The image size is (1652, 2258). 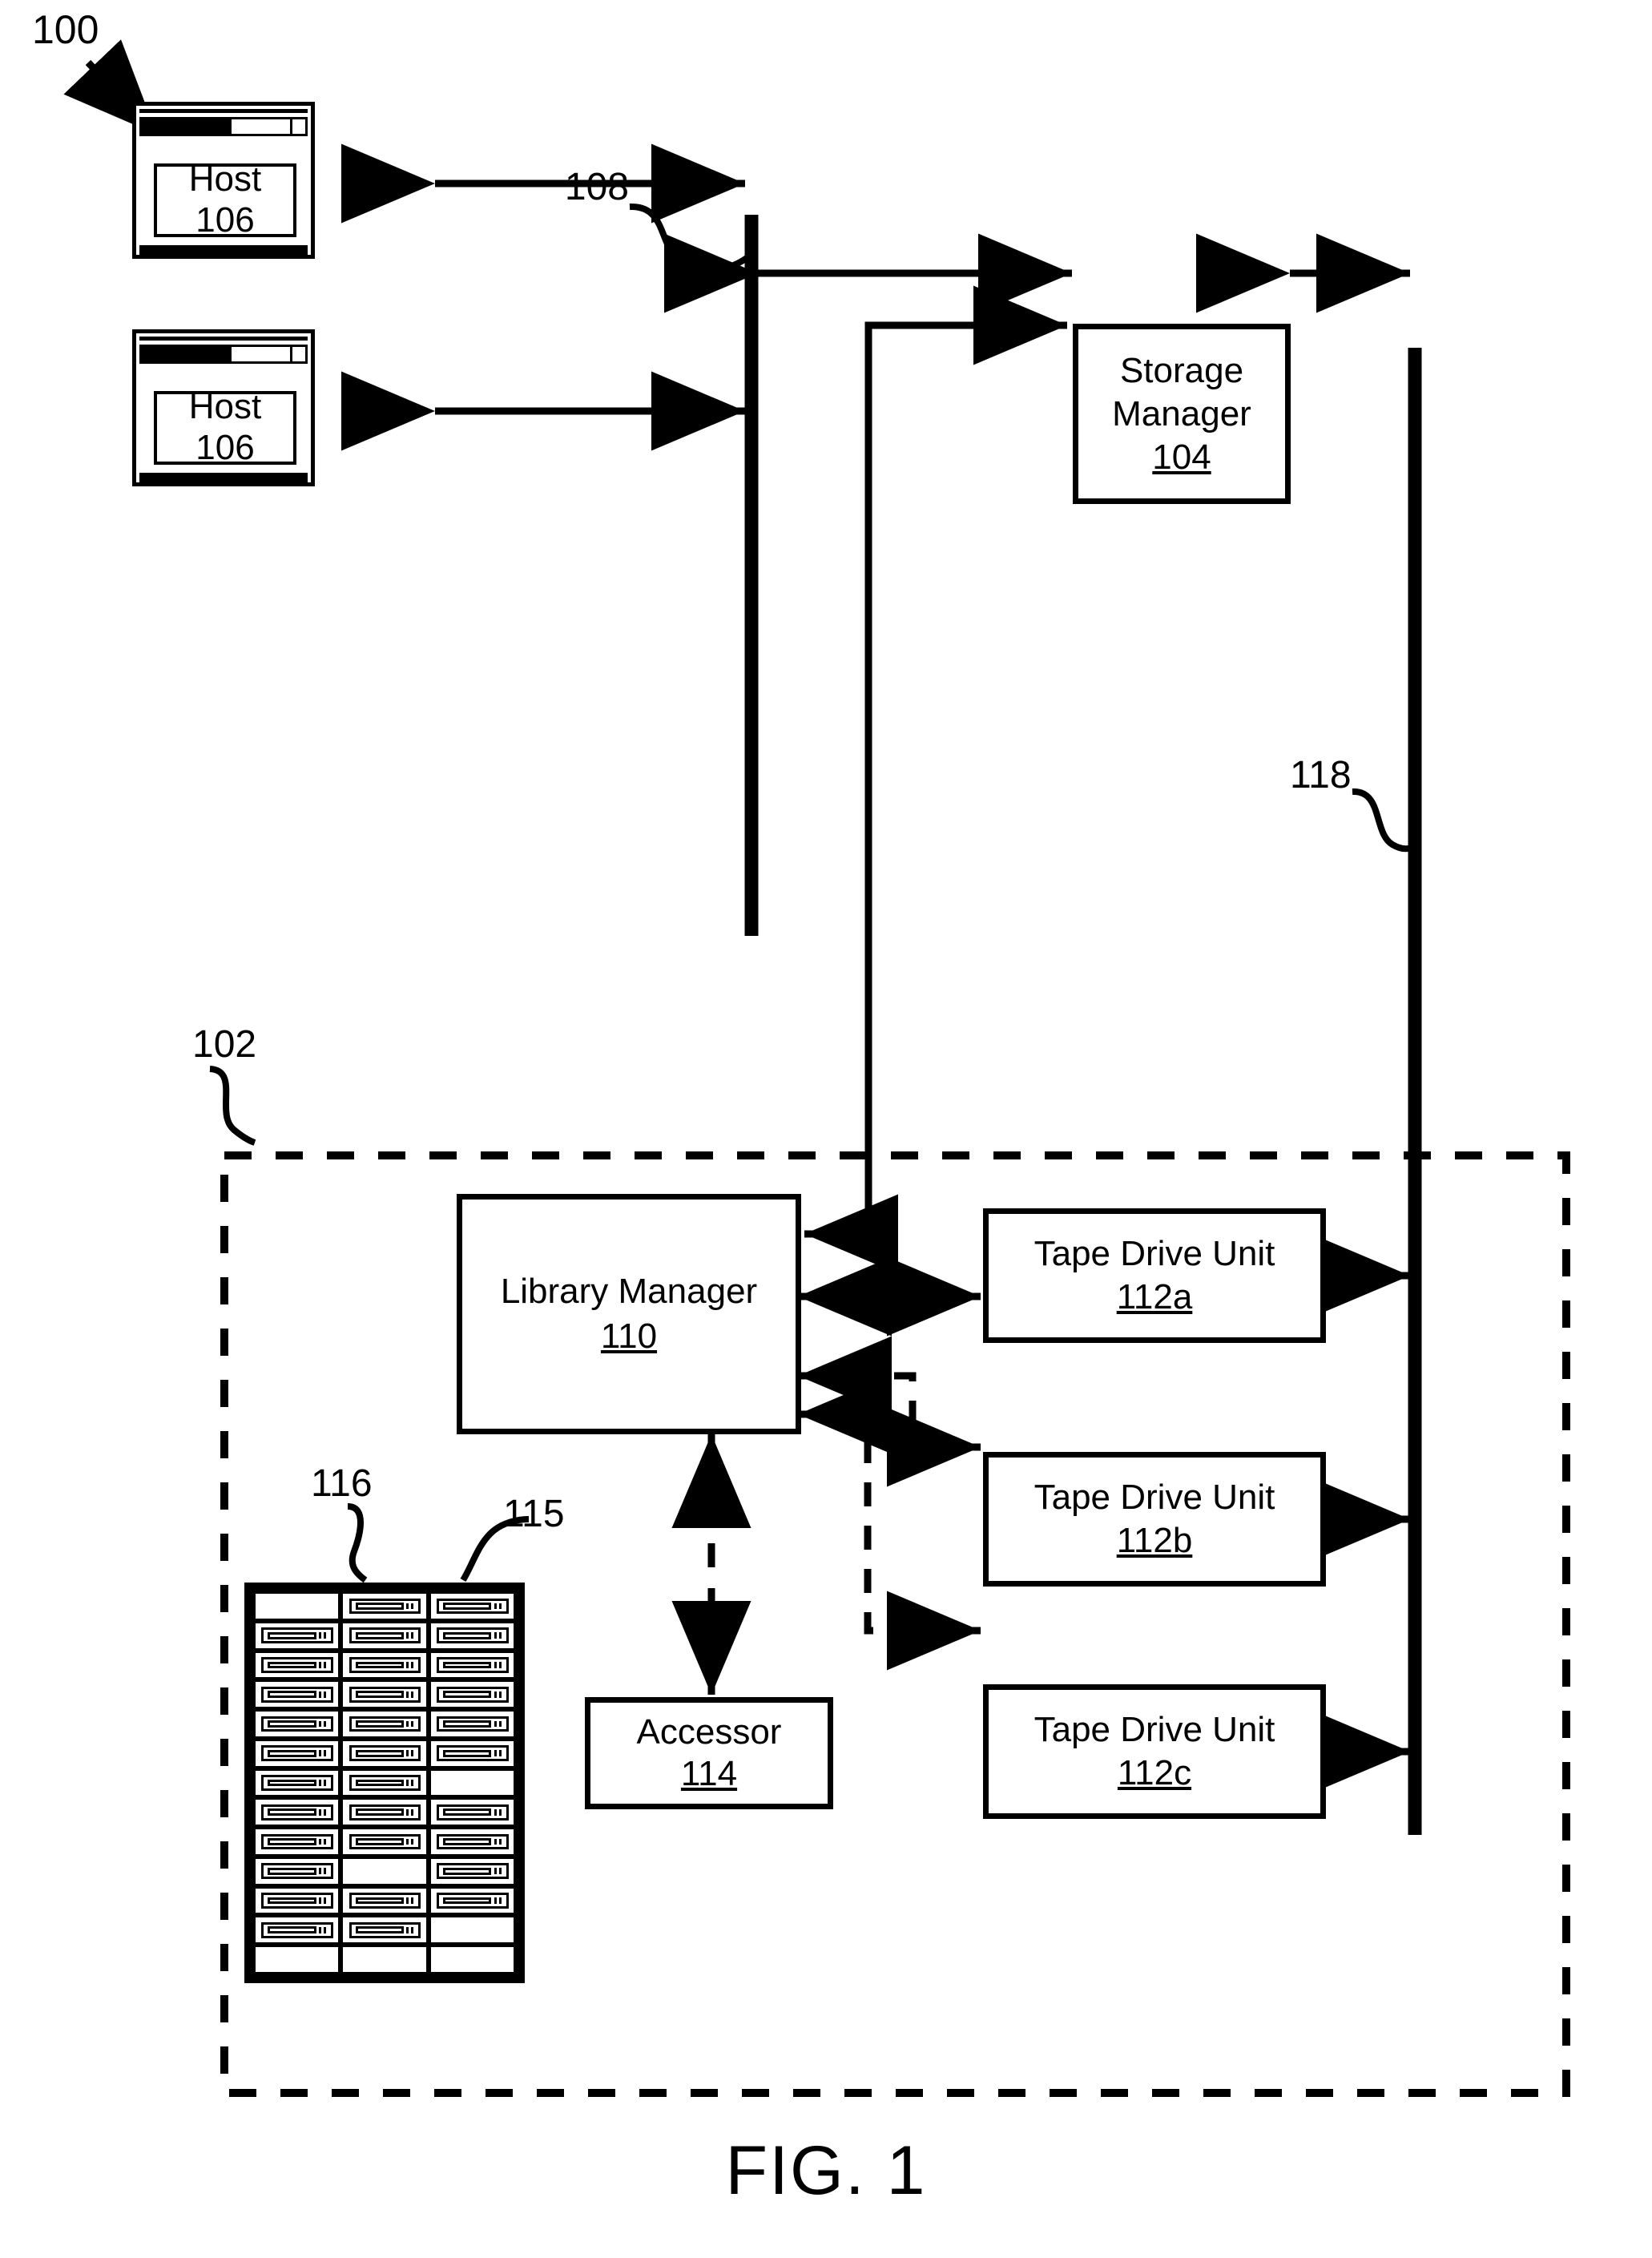 What do you see at coordinates (629, 1314) in the screenshot?
I see `library-manager-box: Library Manager 110` at bounding box center [629, 1314].